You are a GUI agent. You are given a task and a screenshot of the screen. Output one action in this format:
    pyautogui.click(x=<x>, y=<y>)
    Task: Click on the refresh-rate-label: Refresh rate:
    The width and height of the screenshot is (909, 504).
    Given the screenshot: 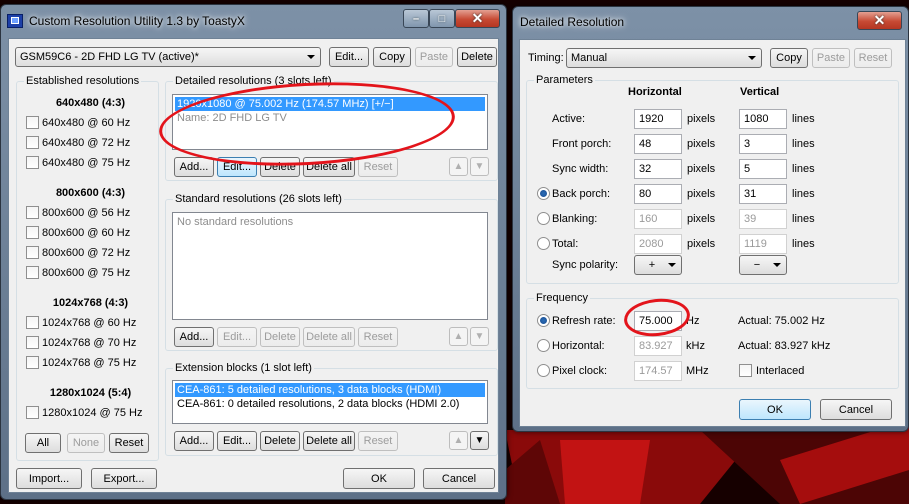 What is the action you would take?
    pyautogui.click(x=584, y=321)
    